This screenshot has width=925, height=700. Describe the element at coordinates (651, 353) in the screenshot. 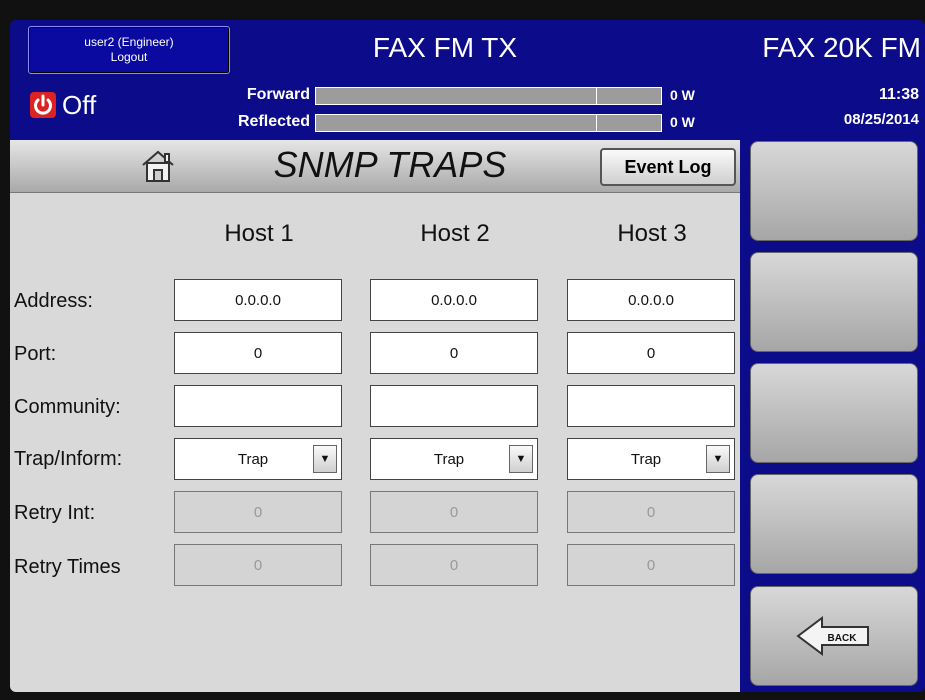

I see `host-3-port-field: 0` at that location.